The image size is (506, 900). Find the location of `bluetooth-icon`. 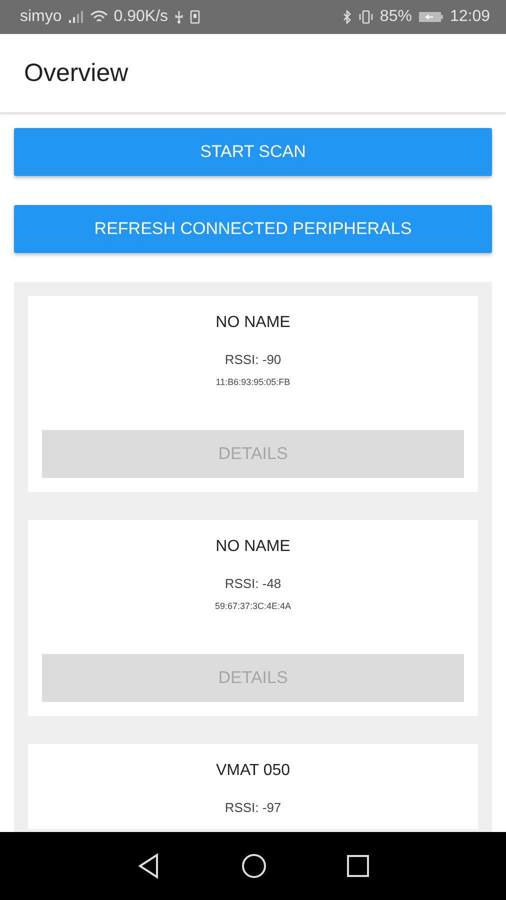

bluetooth-icon is located at coordinates (347, 17).